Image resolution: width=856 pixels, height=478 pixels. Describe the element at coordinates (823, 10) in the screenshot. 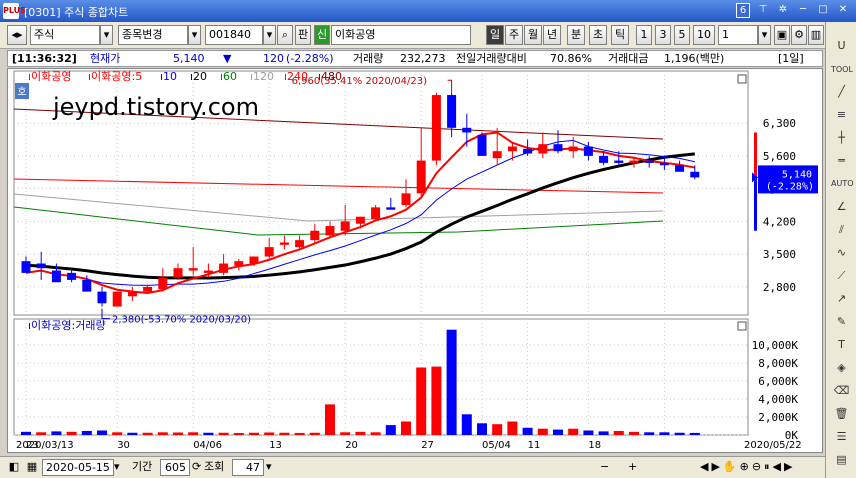

I see `maximize-button: □` at that location.